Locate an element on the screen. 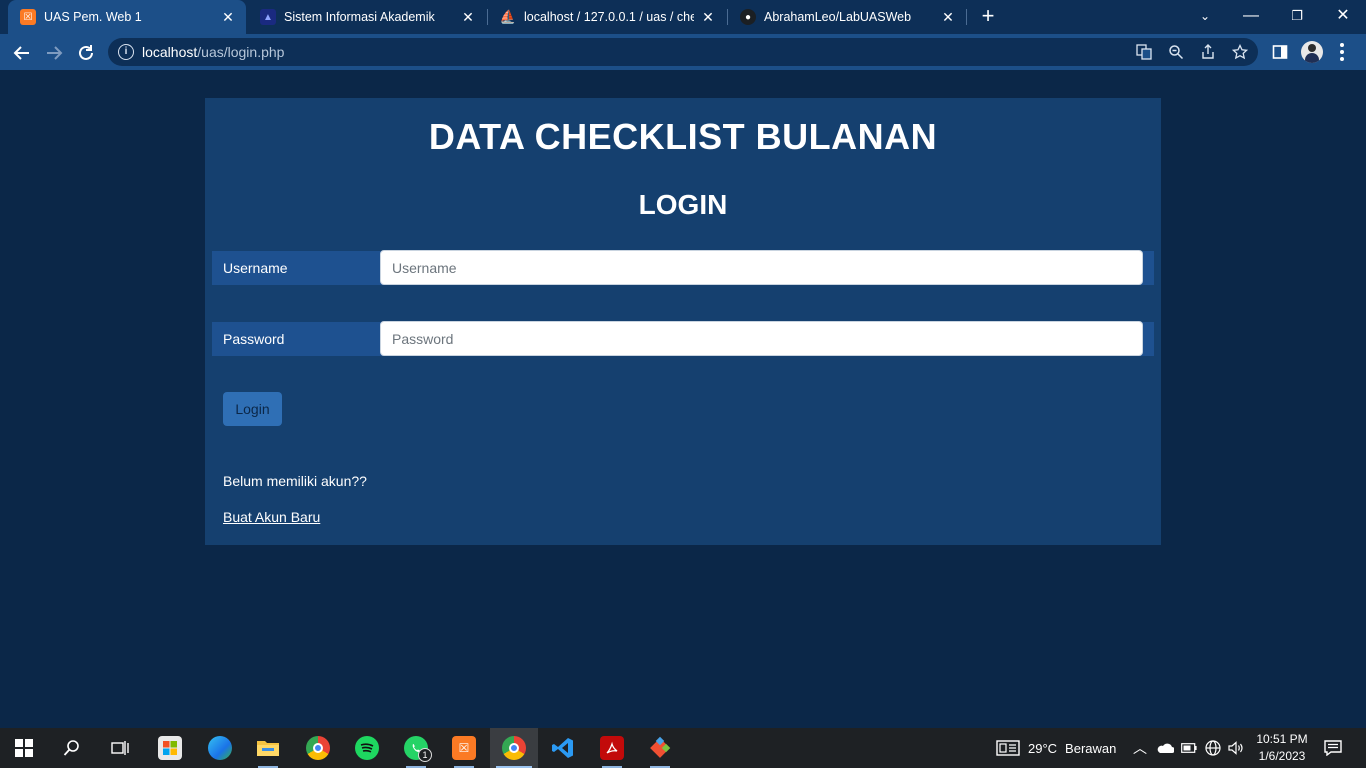 Image resolution: width=1366 pixels, height=768 pixels. edge-icon is located at coordinates (220, 748).